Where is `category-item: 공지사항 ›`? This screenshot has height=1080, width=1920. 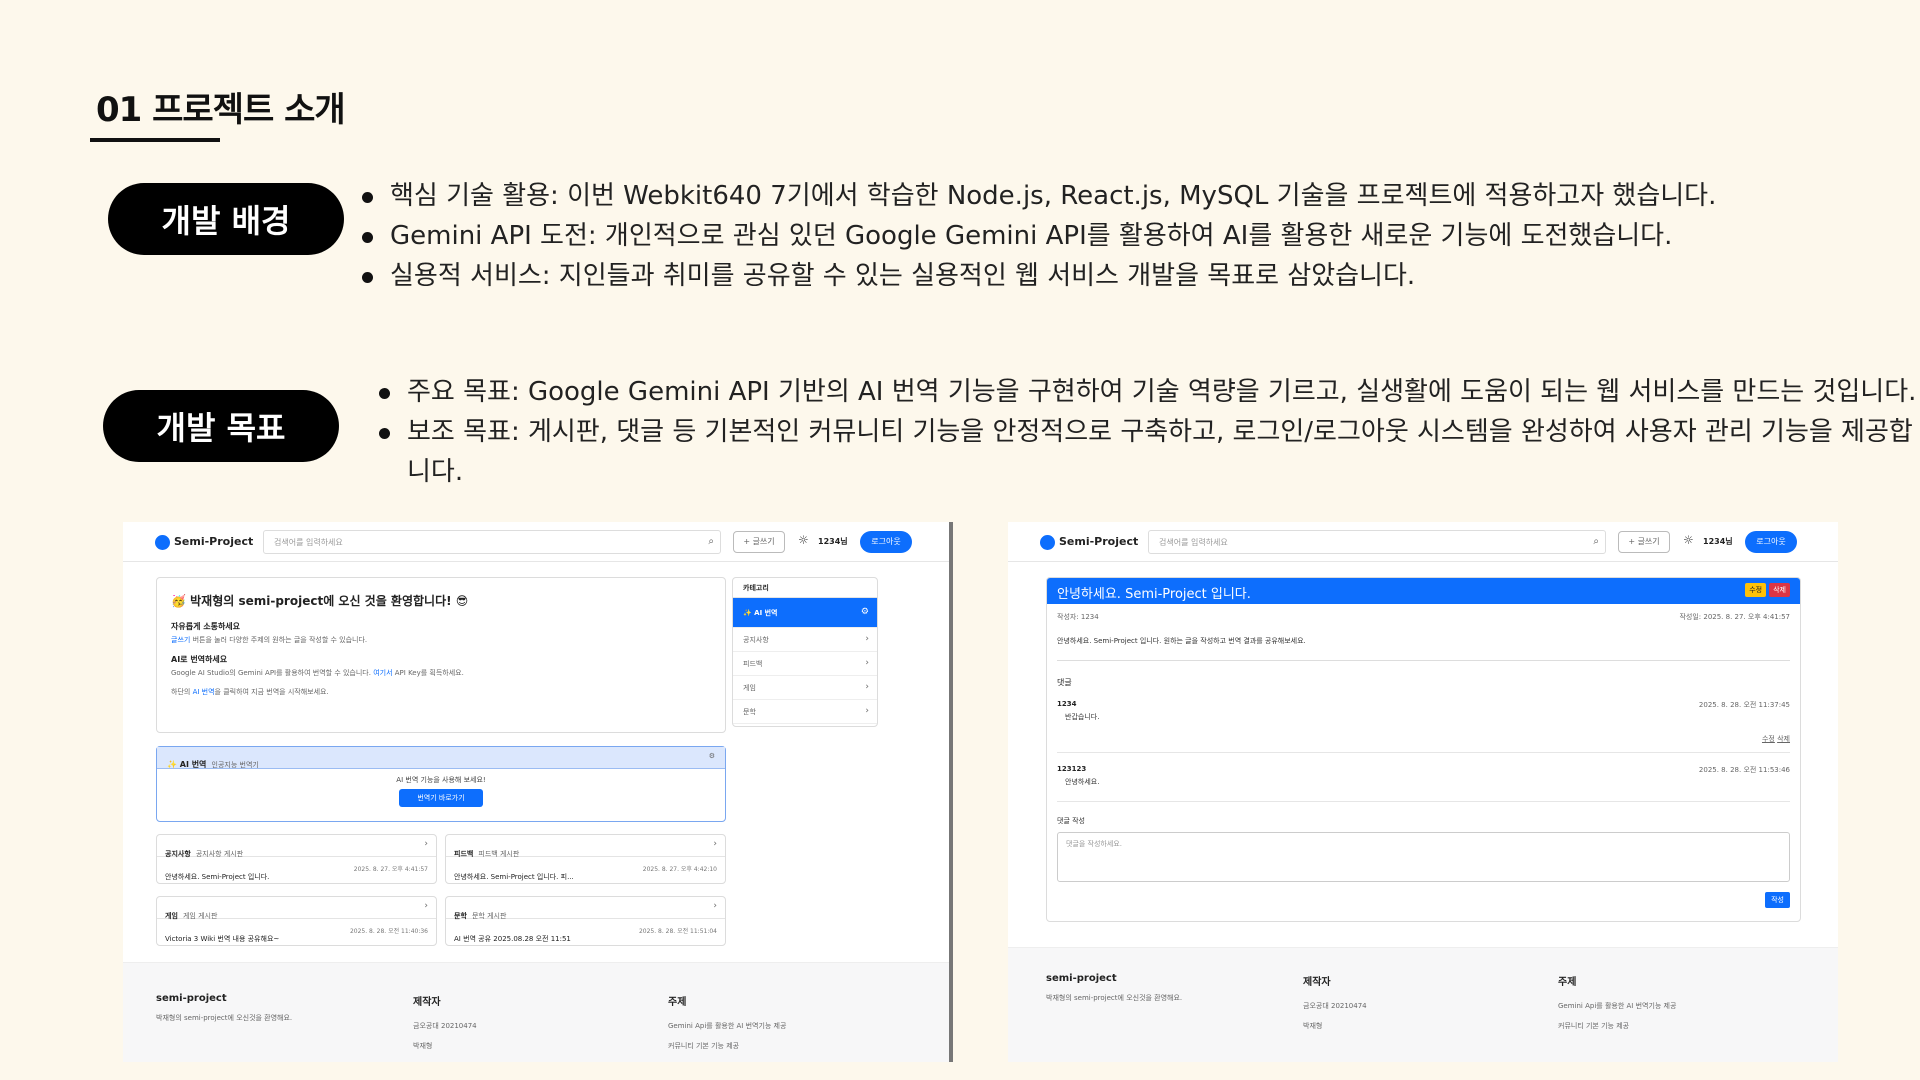
category-item: 공지사항 › is located at coordinates (805, 640).